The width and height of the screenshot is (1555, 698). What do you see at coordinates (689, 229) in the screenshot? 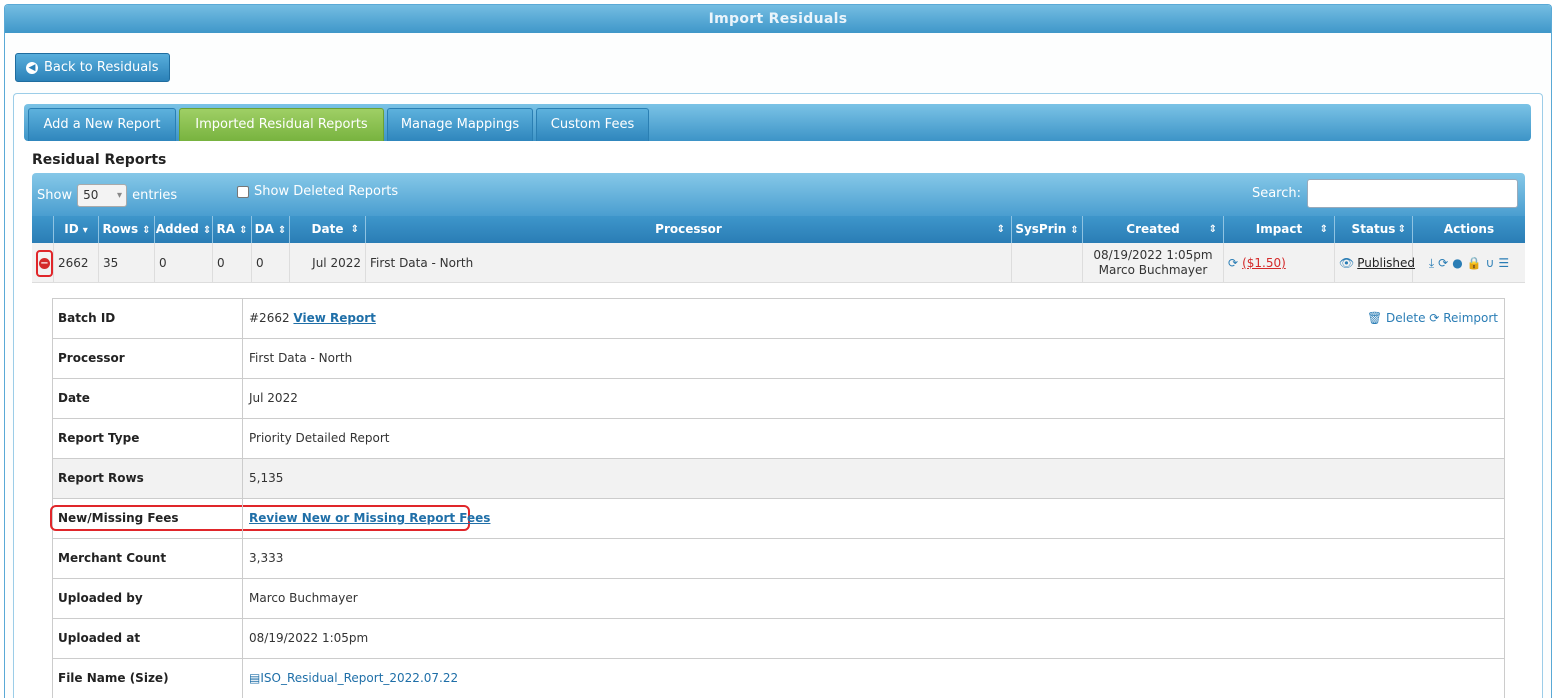
I see `header-processor: Processor ⇕` at bounding box center [689, 229].